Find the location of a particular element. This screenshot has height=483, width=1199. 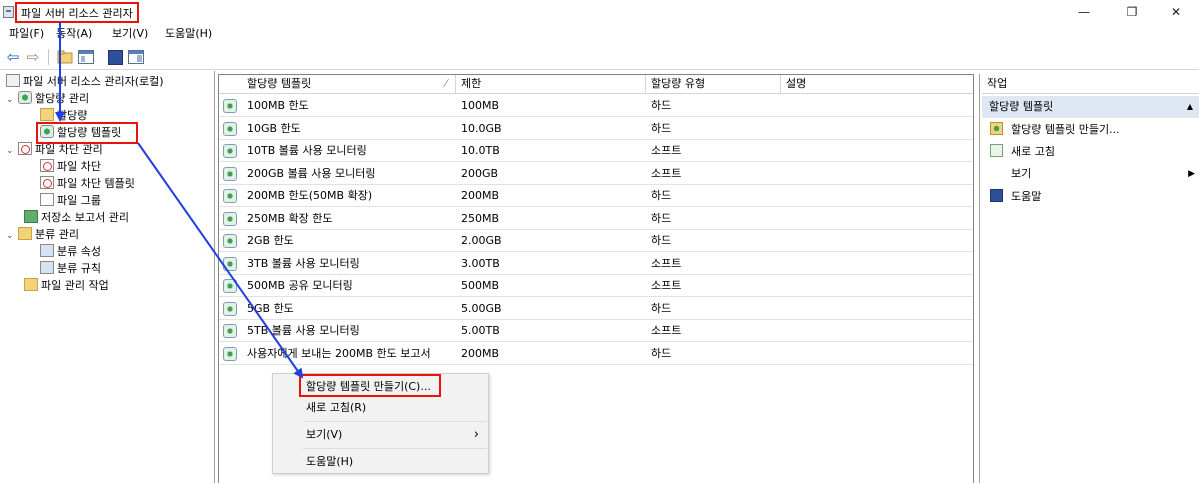

tree-file-groups-label: 파일 그룹 is located at coordinates (79, 200).